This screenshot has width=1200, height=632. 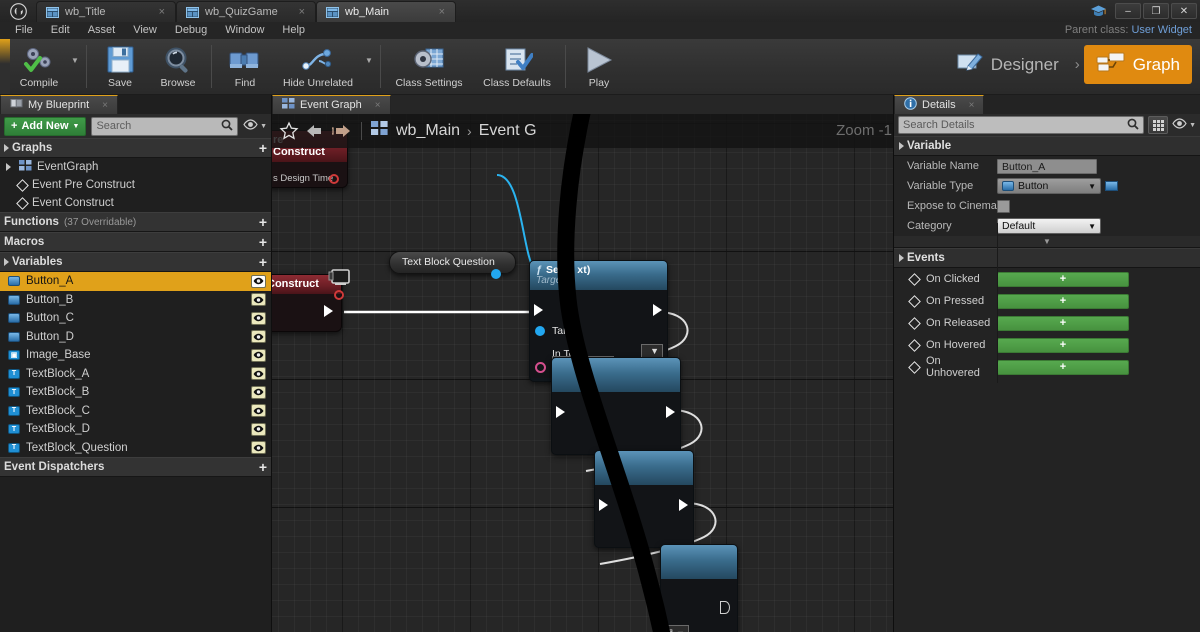 What do you see at coordinates (496, 274) in the screenshot?
I see `object-output-pin` at bounding box center [496, 274].